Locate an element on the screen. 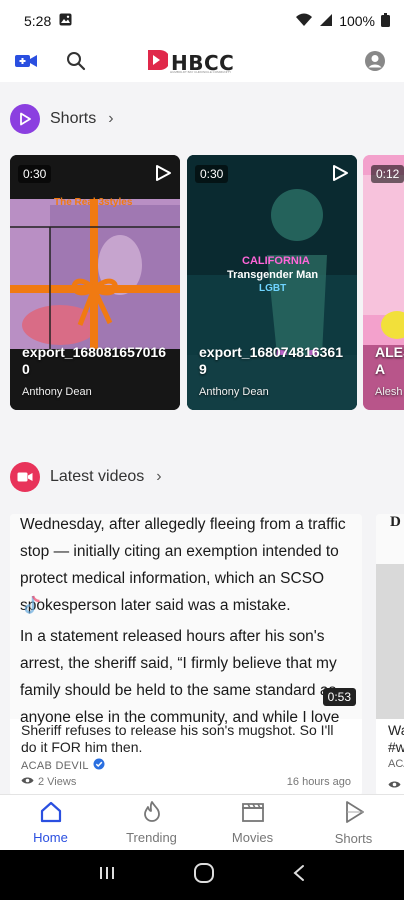  short-overlay-line2: Transgender Man is located at coordinates (273, 275).